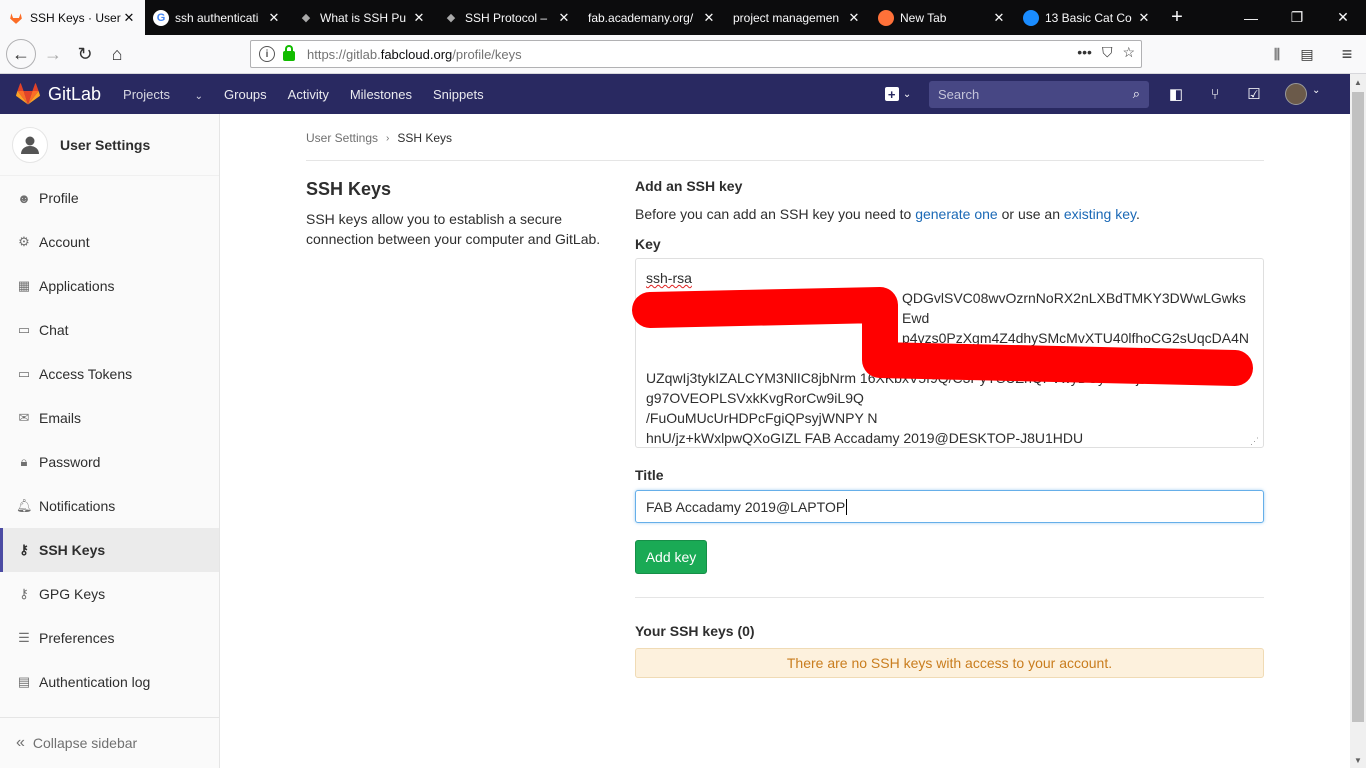 Image resolution: width=1366 pixels, height=768 pixels. I want to click on divider, so click(949, 597).